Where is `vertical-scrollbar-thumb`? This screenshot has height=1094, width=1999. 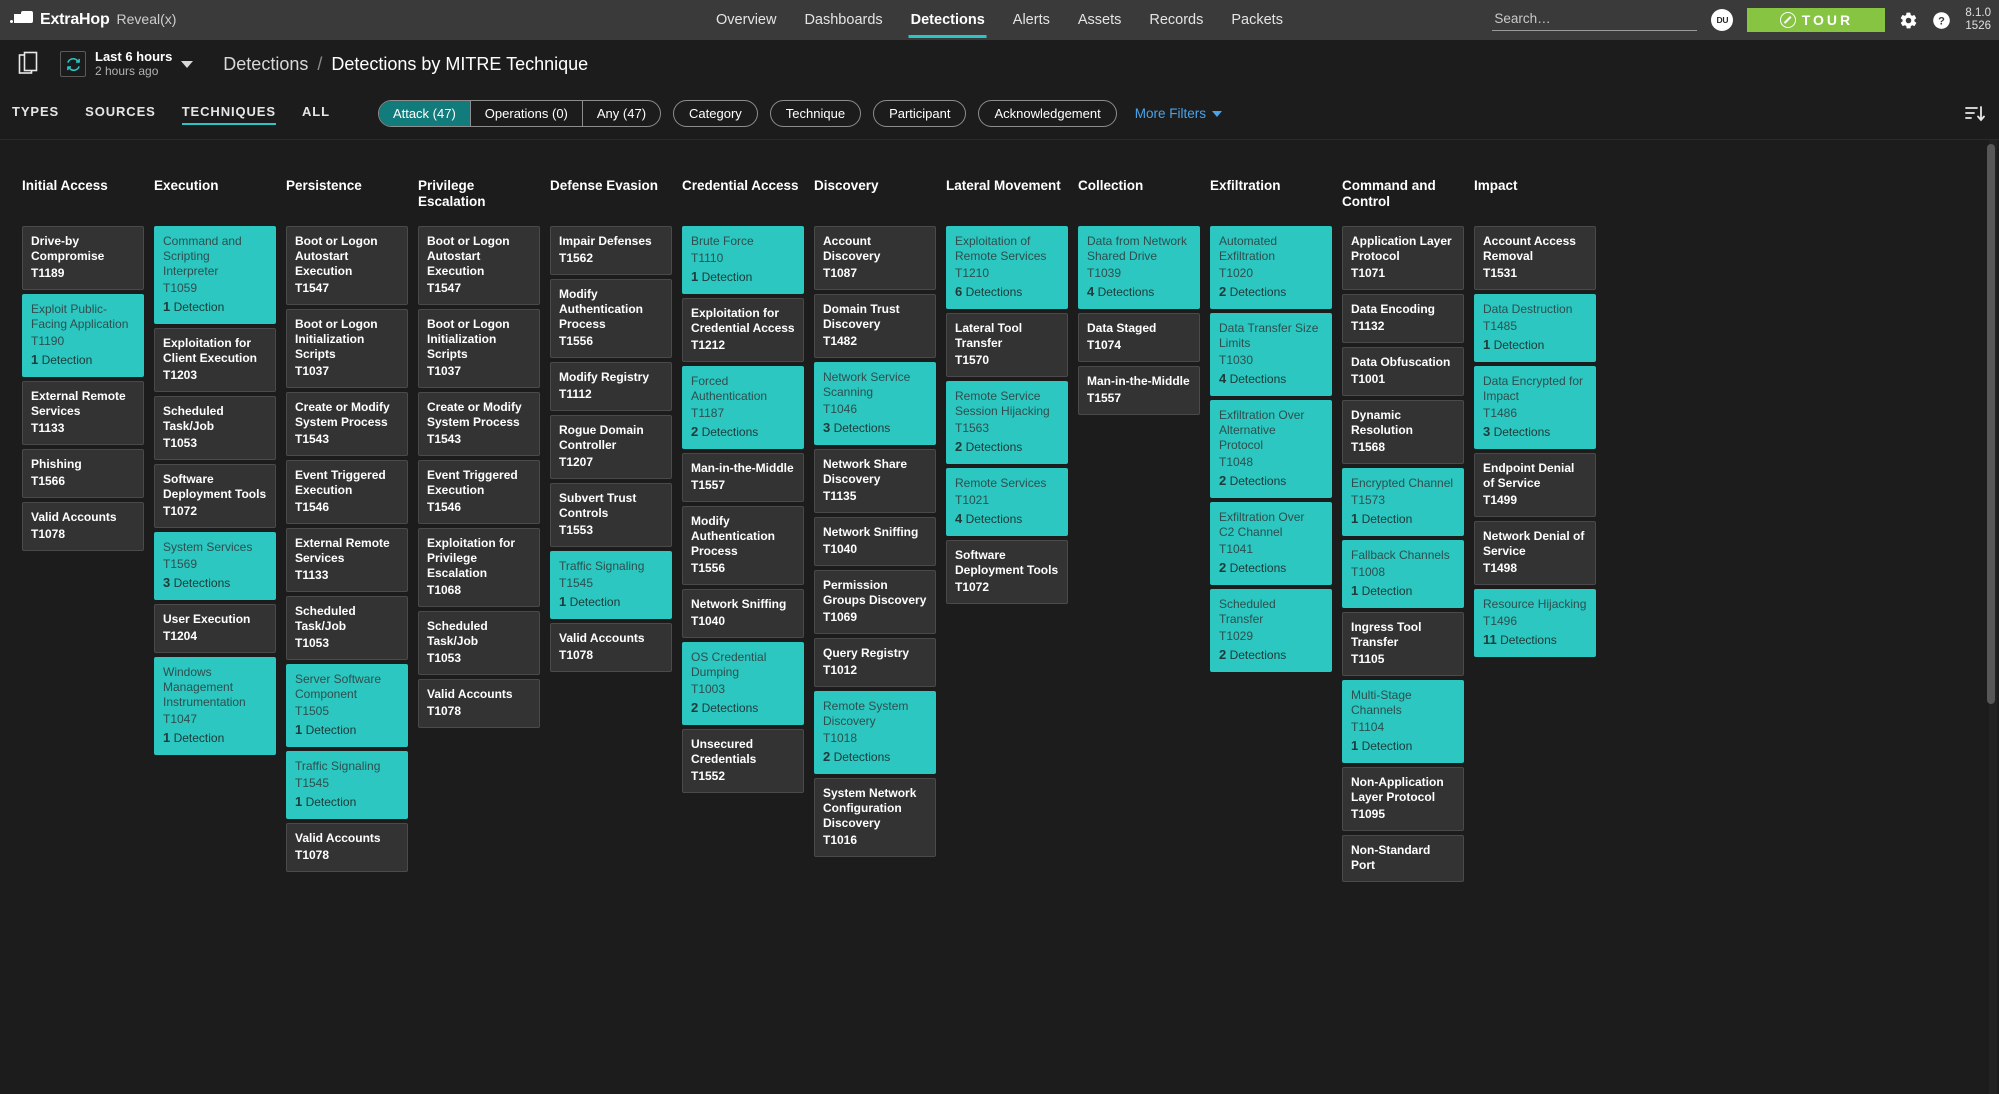 vertical-scrollbar-thumb is located at coordinates (1991, 424).